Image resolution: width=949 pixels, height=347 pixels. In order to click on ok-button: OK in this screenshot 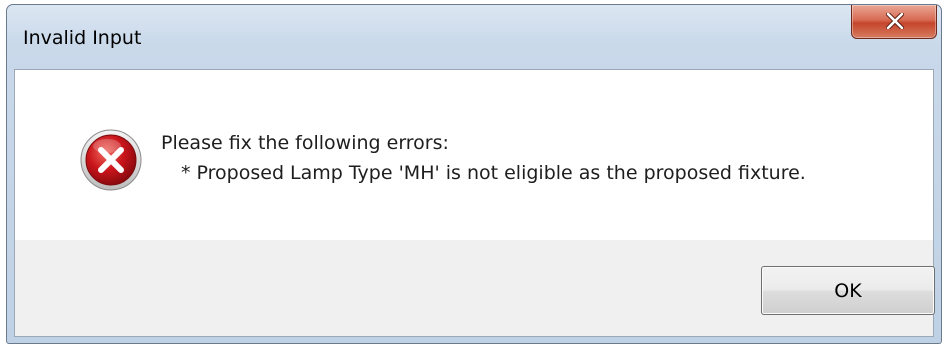, I will do `click(848, 290)`.